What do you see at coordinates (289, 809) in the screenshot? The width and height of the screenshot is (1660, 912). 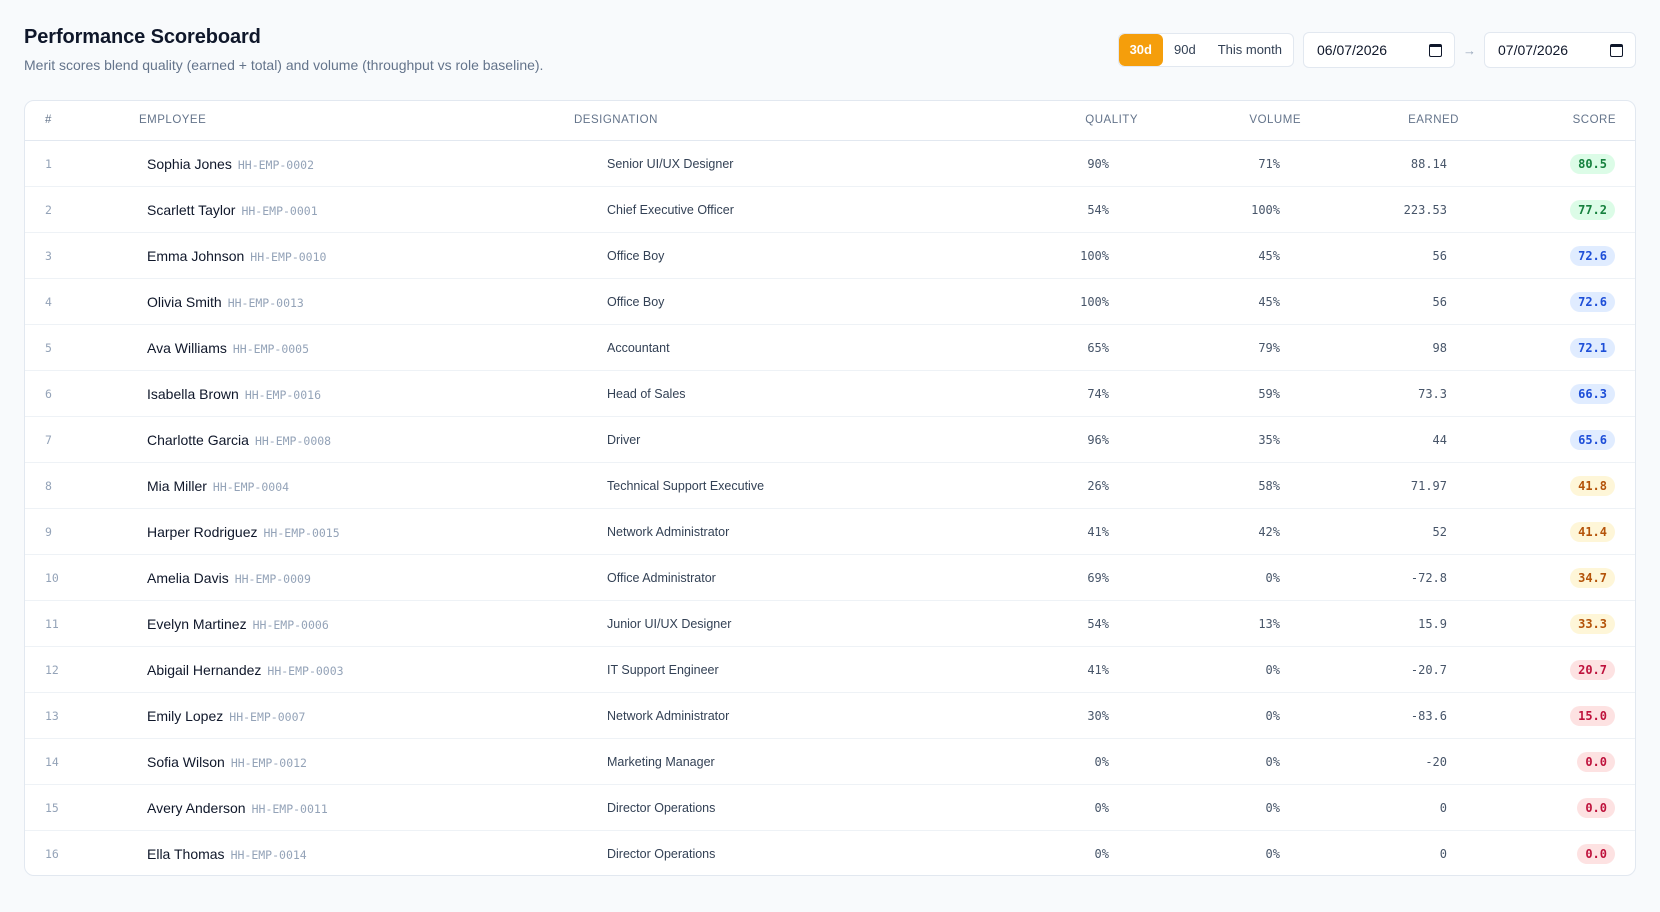 I see `employee-id: HH-EMP-0011` at bounding box center [289, 809].